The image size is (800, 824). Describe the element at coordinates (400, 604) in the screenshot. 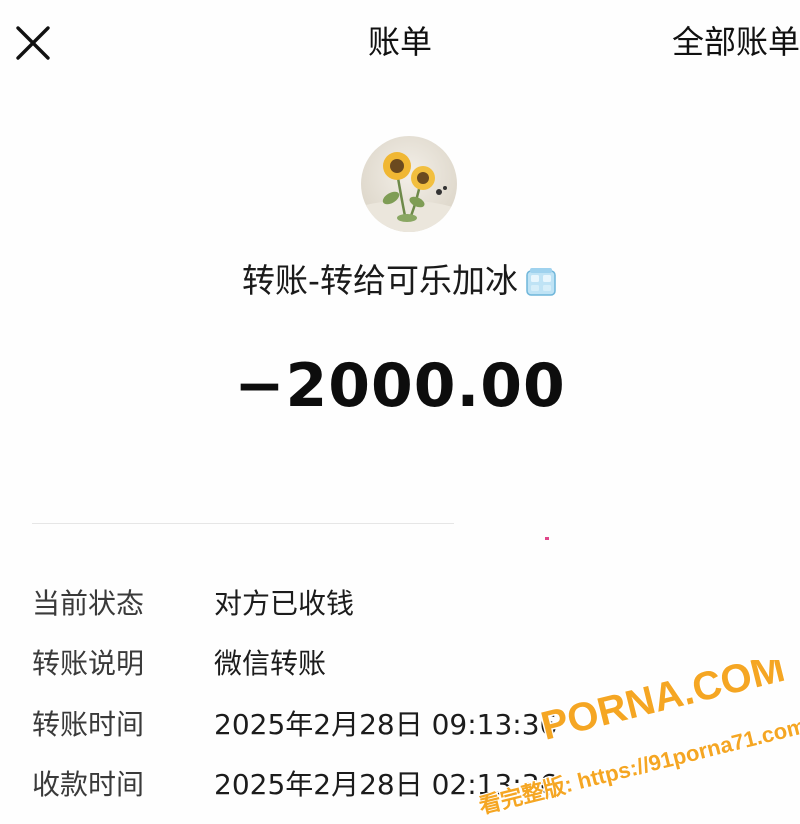

I see `detail-row-status: 当前状态 对方已收钱` at that location.